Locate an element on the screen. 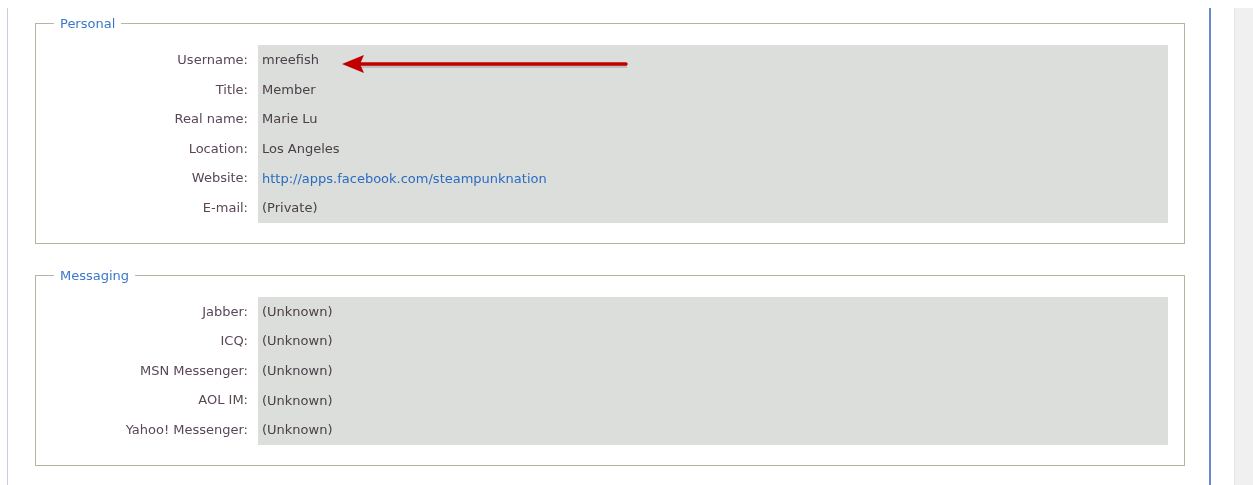  field-label: Title: is located at coordinates (231, 89).